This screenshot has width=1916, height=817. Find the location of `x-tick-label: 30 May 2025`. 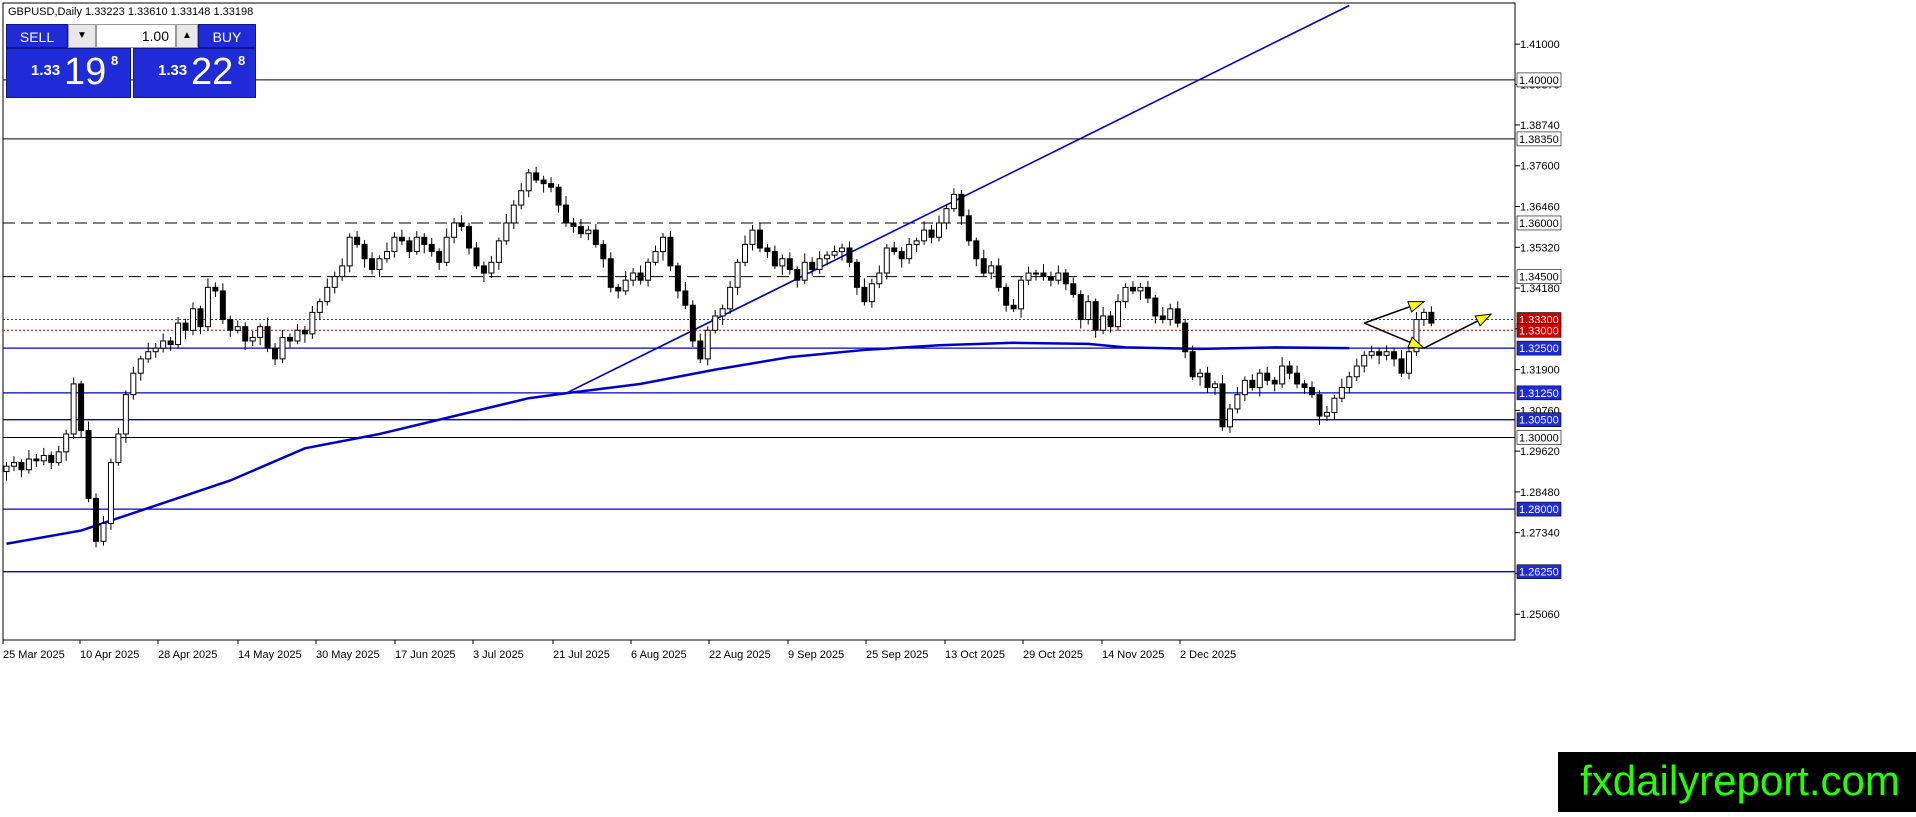

x-tick-label: 30 May 2025 is located at coordinates (348, 655).